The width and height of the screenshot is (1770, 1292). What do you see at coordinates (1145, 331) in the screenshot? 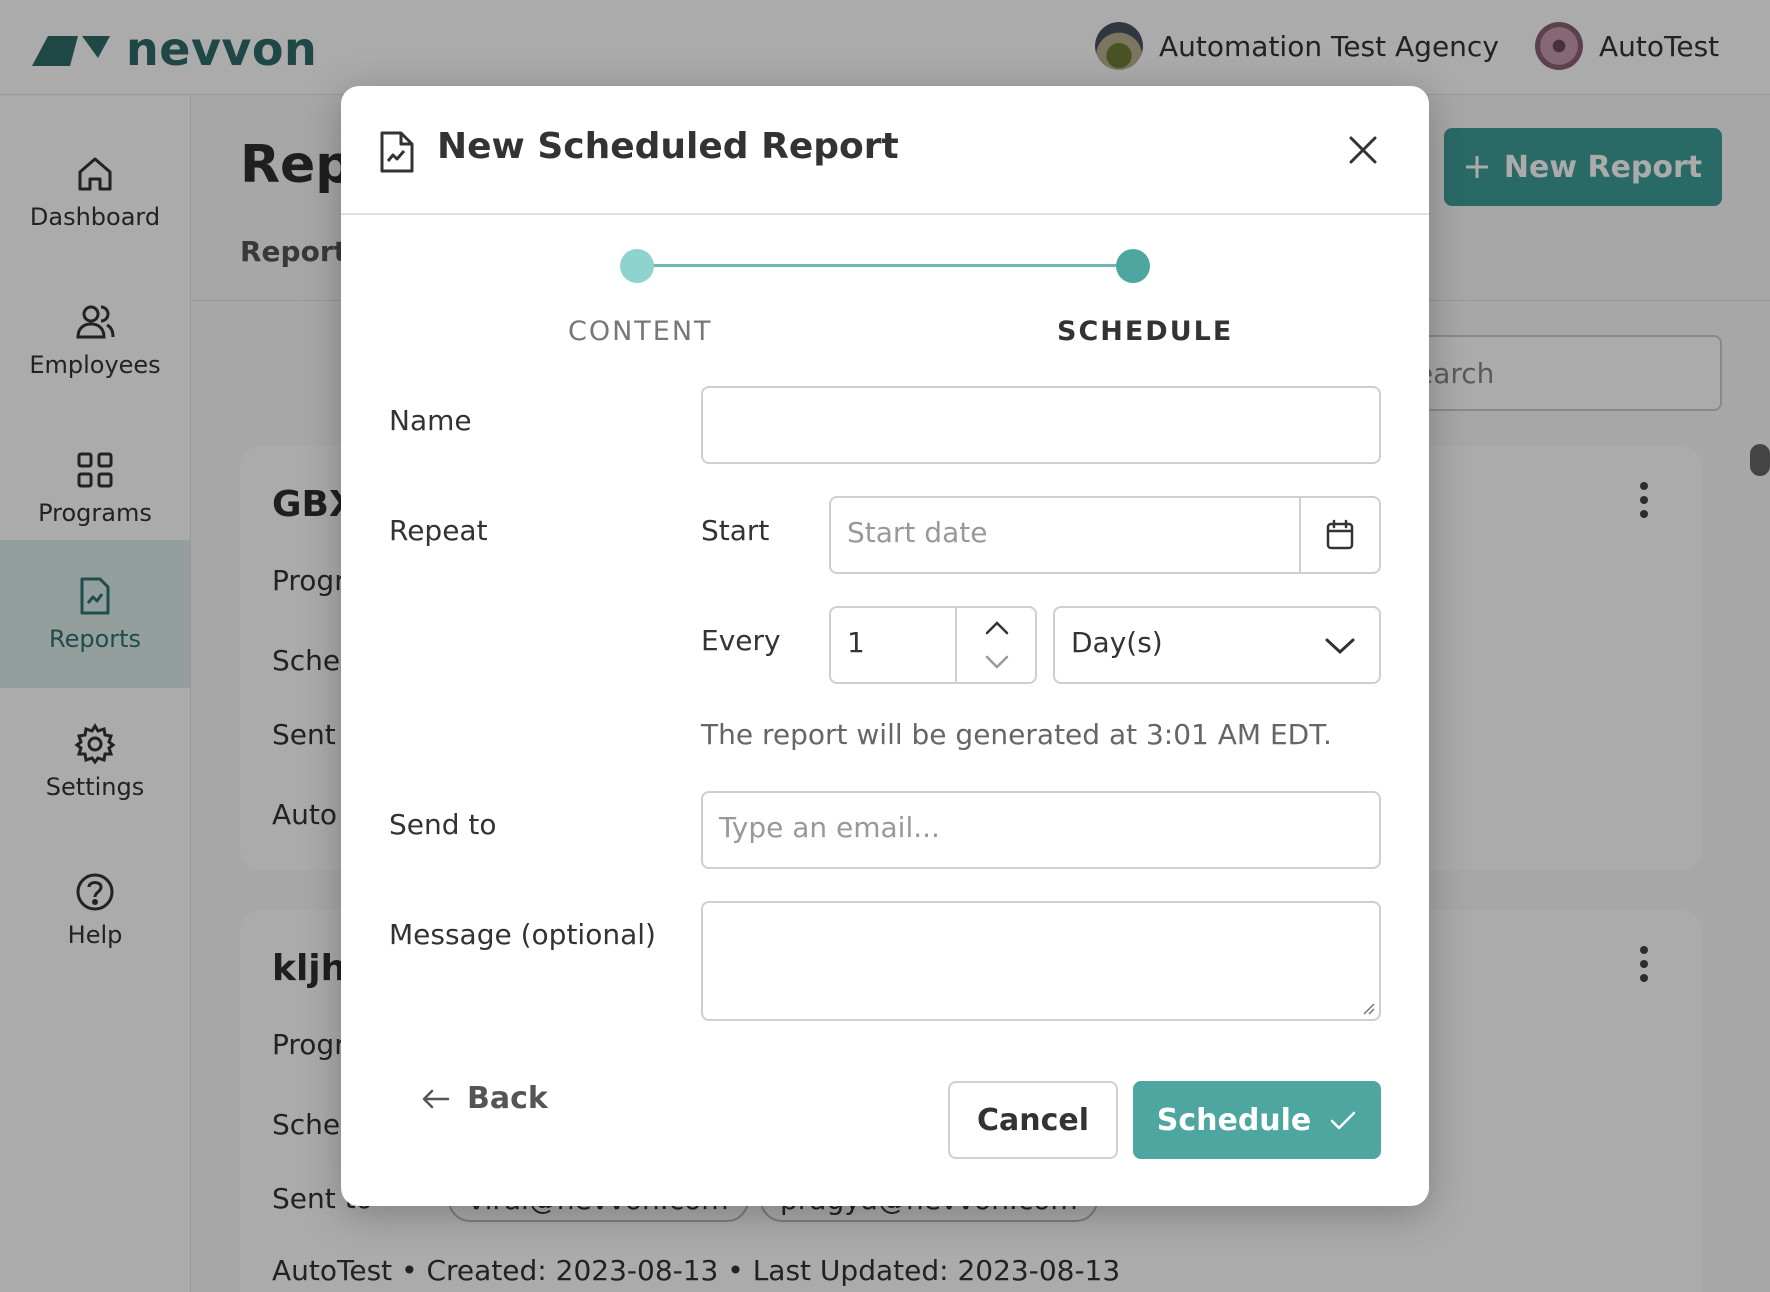
I see `step-label-schedule: SCHEDULE` at bounding box center [1145, 331].